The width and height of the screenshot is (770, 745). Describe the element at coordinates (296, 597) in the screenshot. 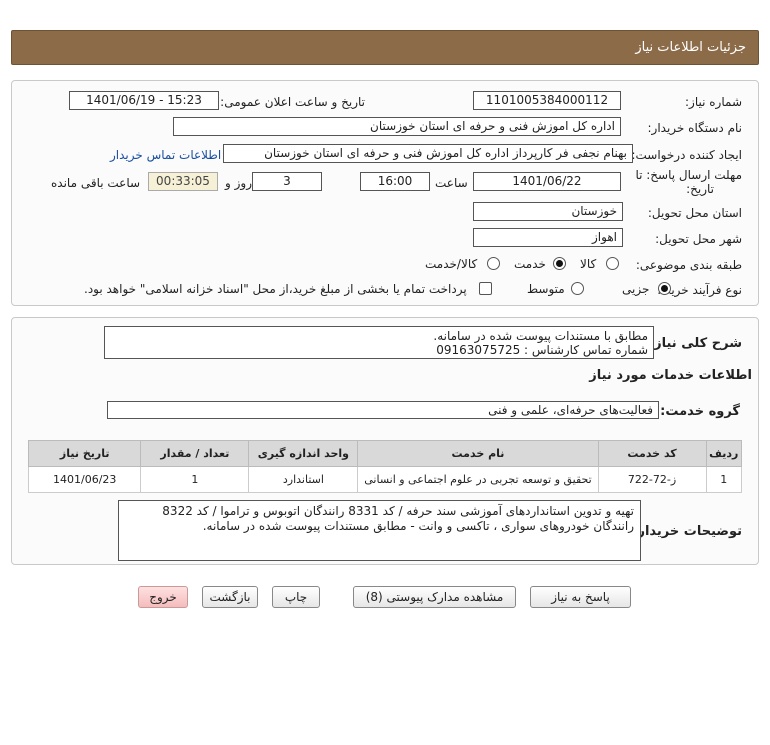

I see `print-button: چاپ` at that location.